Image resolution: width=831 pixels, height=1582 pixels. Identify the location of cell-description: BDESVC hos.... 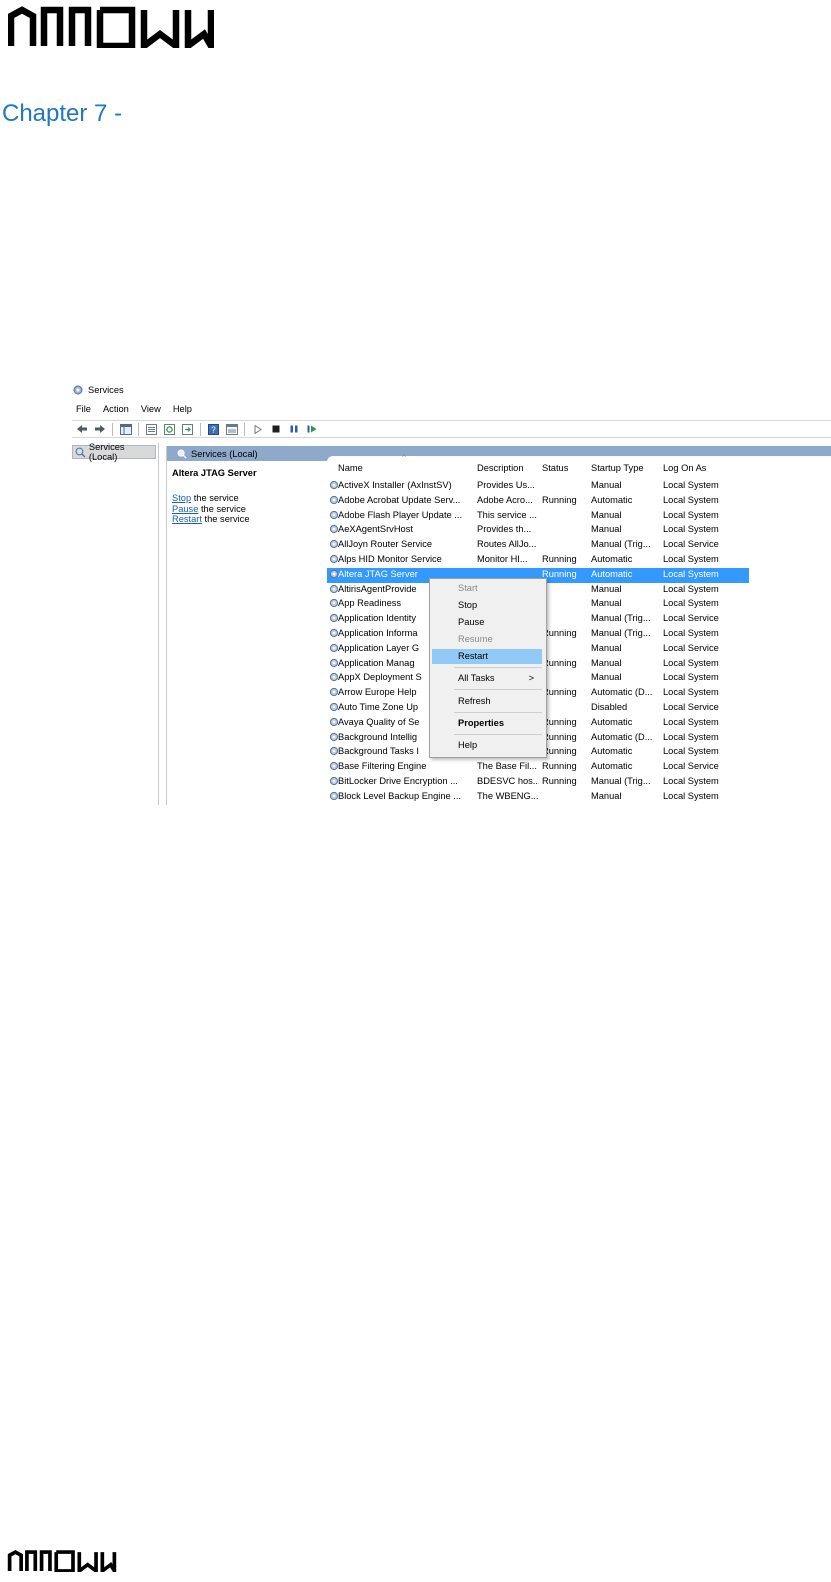
(508, 781).